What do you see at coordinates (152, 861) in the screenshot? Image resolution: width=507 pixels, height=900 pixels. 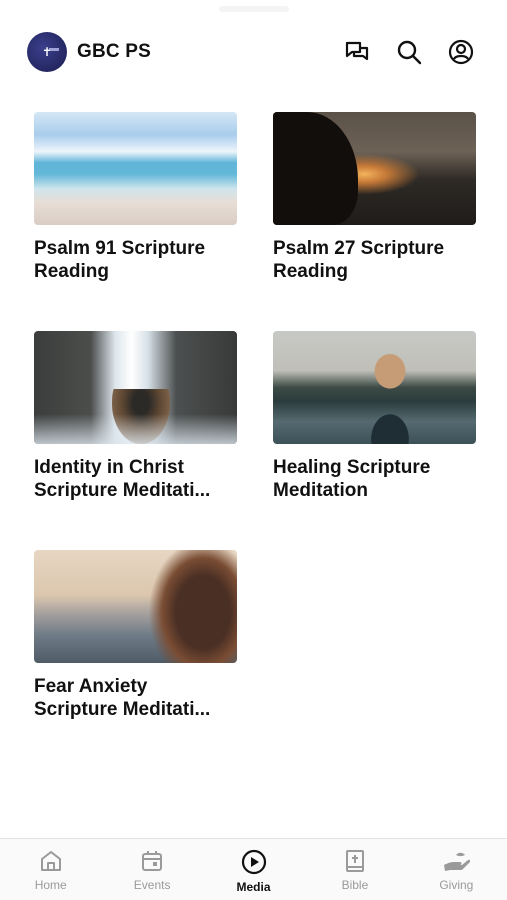 I see `calendar-icon` at bounding box center [152, 861].